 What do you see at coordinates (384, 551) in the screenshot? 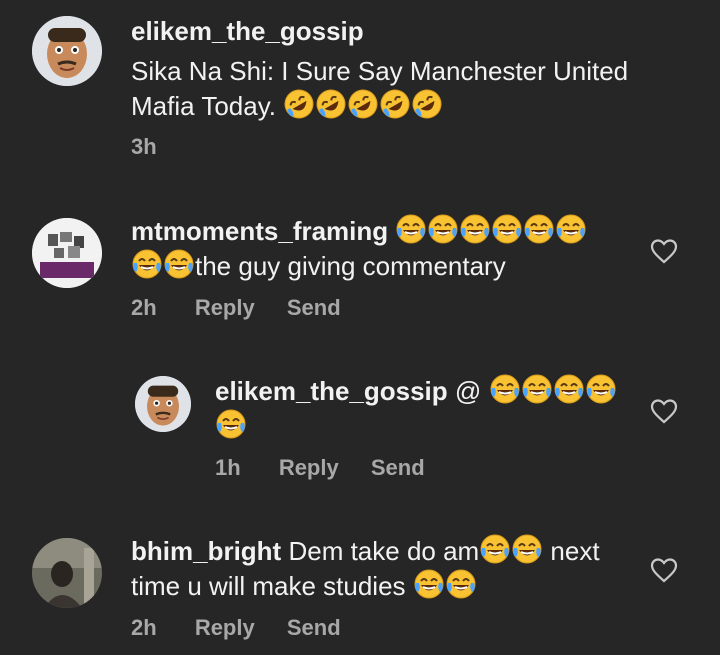
I see `comment-text: Dem take do am` at bounding box center [384, 551].